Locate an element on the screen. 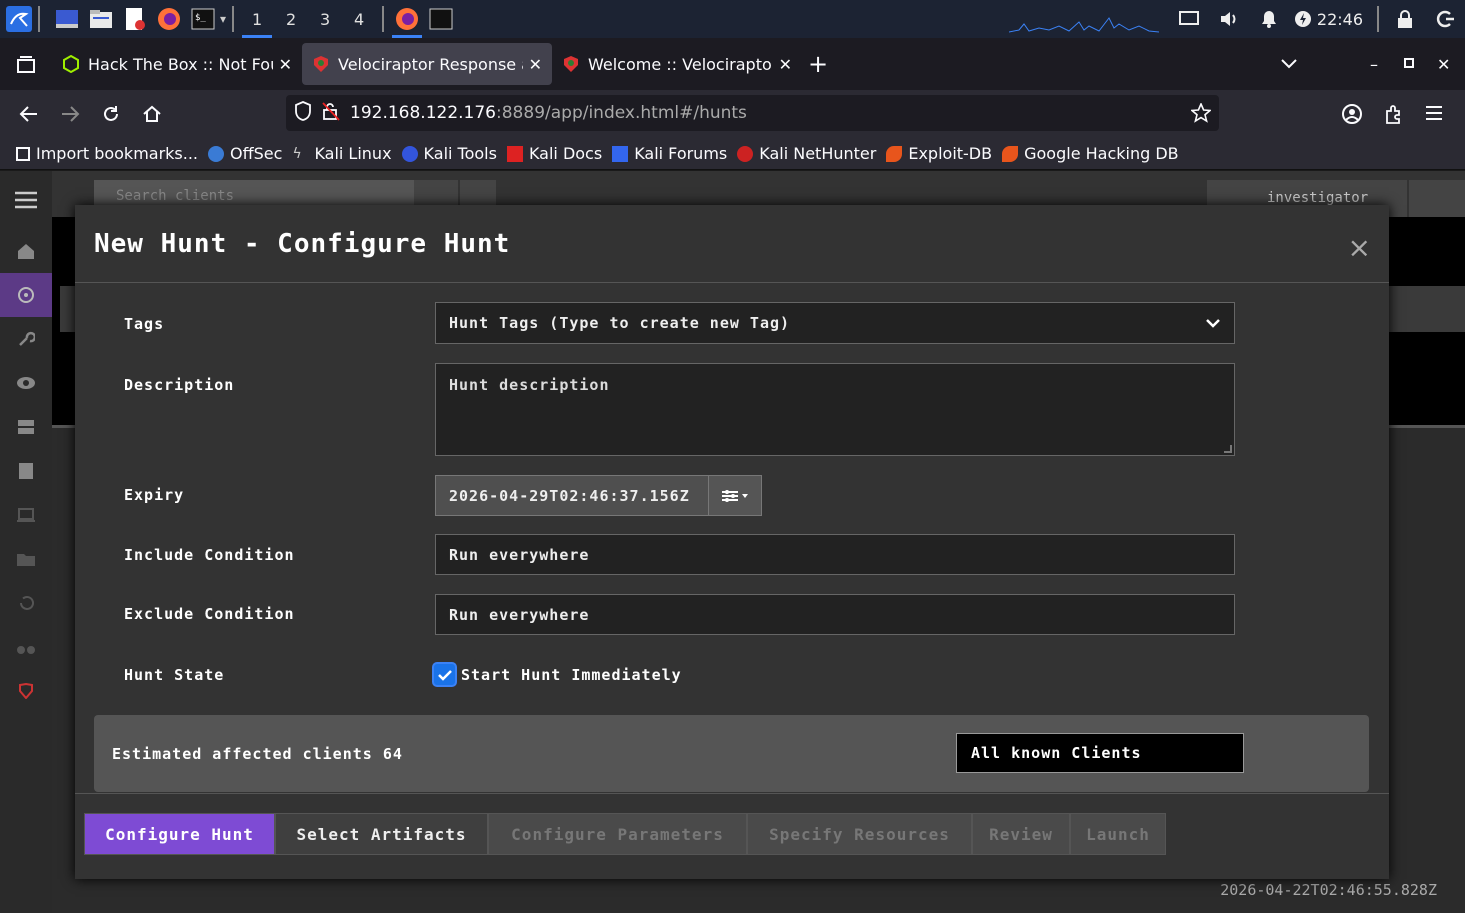 This screenshot has height=913, width=1465. tab-hackthebox: Hack The Box :: Not Found ✕ is located at coordinates (177, 64).